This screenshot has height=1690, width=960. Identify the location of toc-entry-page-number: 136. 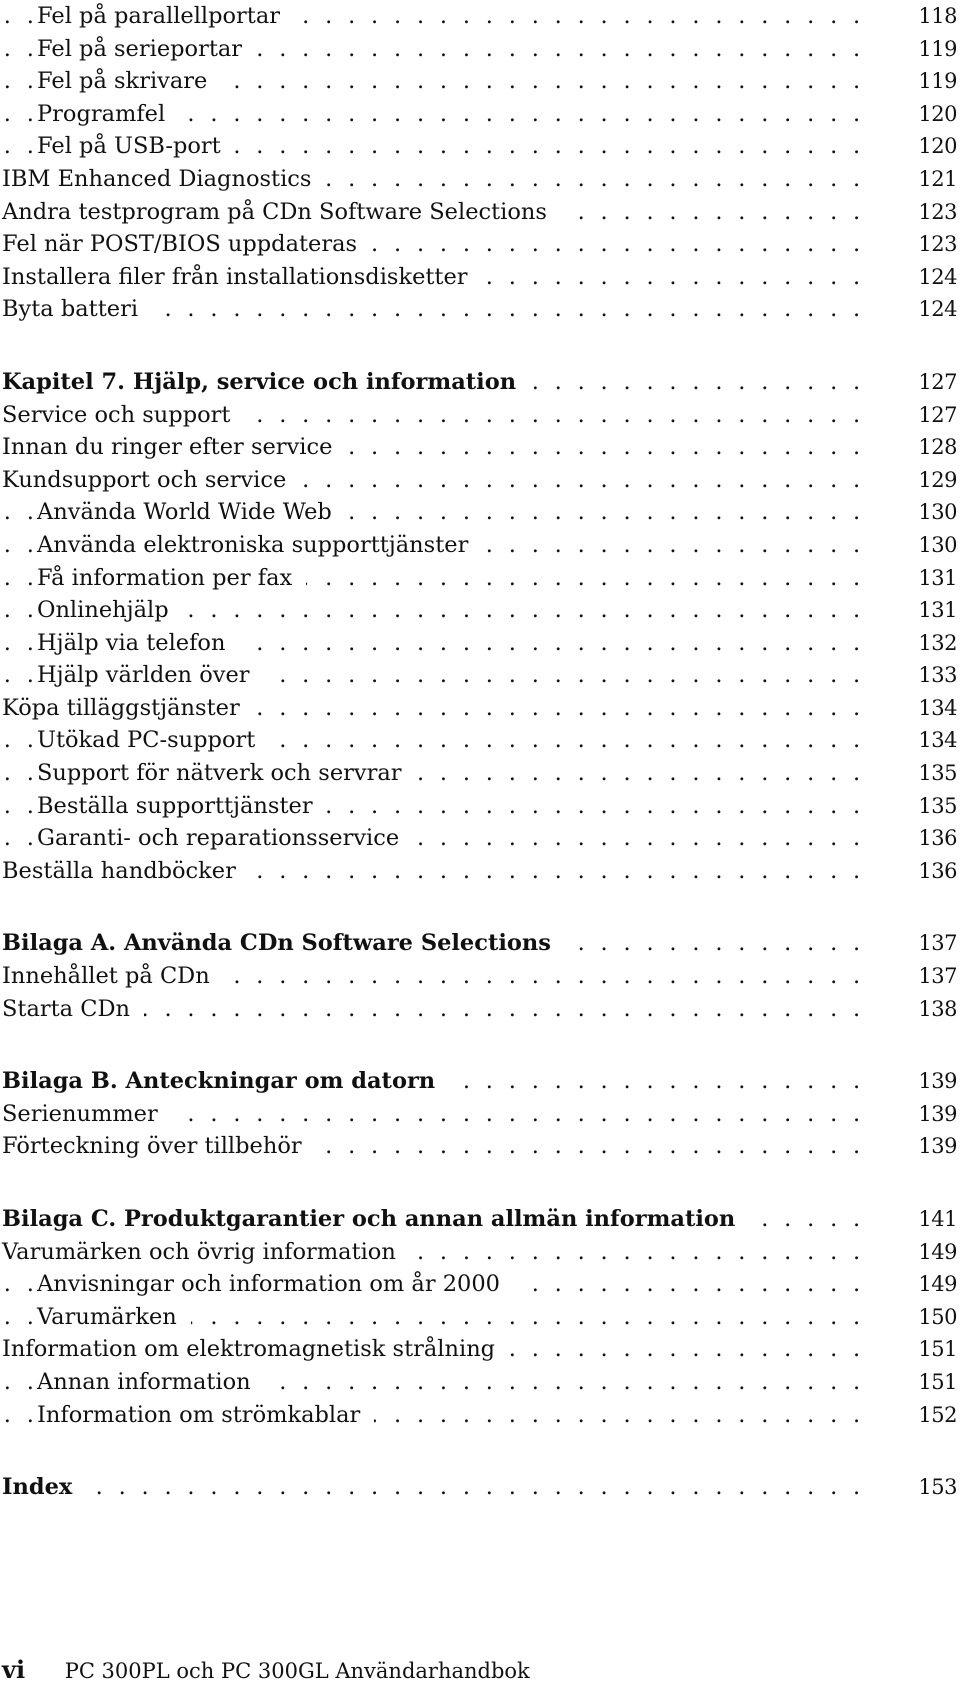
(934, 838).